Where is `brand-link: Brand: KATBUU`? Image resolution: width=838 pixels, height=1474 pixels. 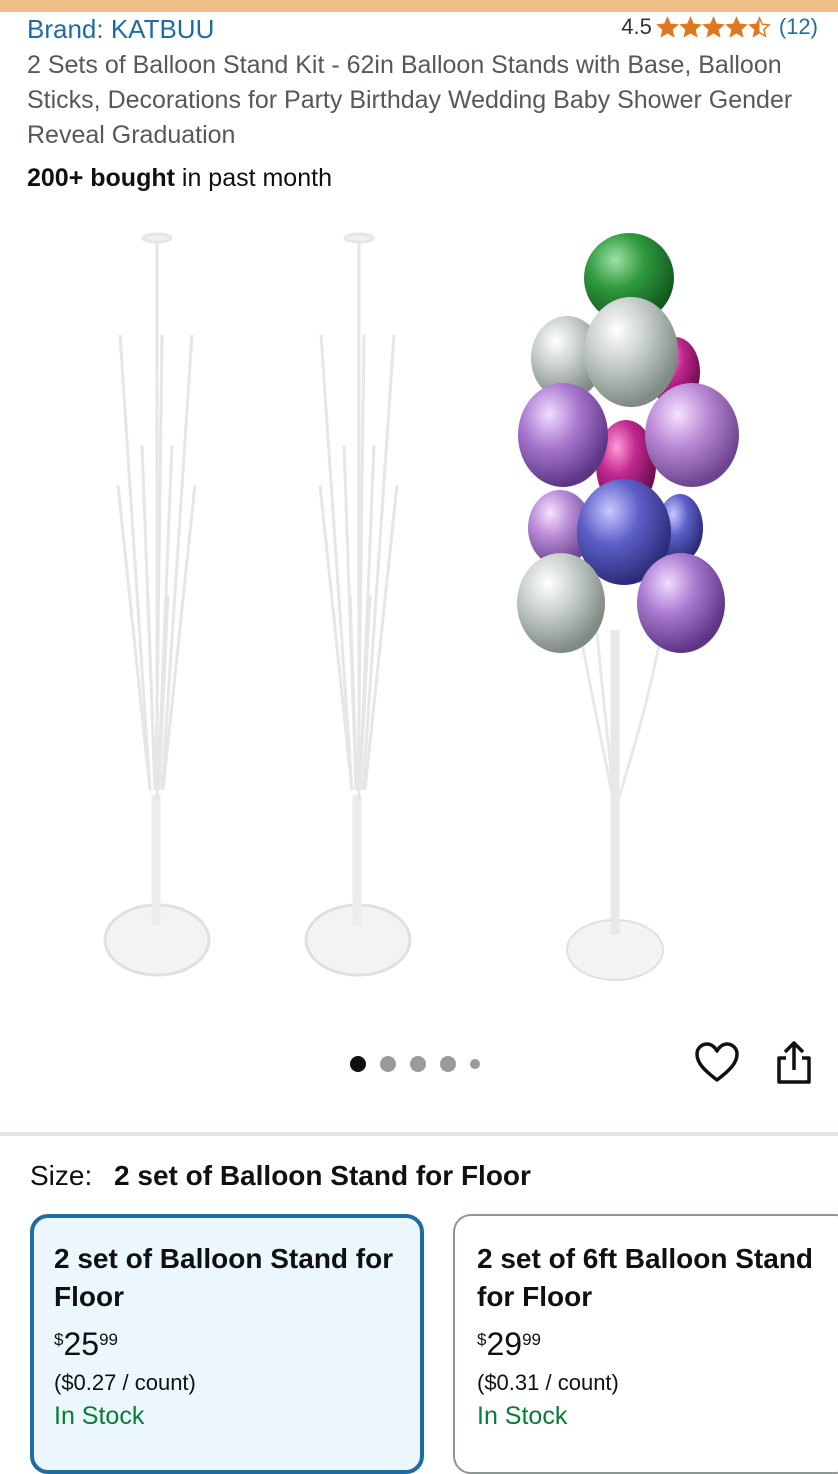
brand-link: Brand: KATBUU is located at coordinates (120, 29).